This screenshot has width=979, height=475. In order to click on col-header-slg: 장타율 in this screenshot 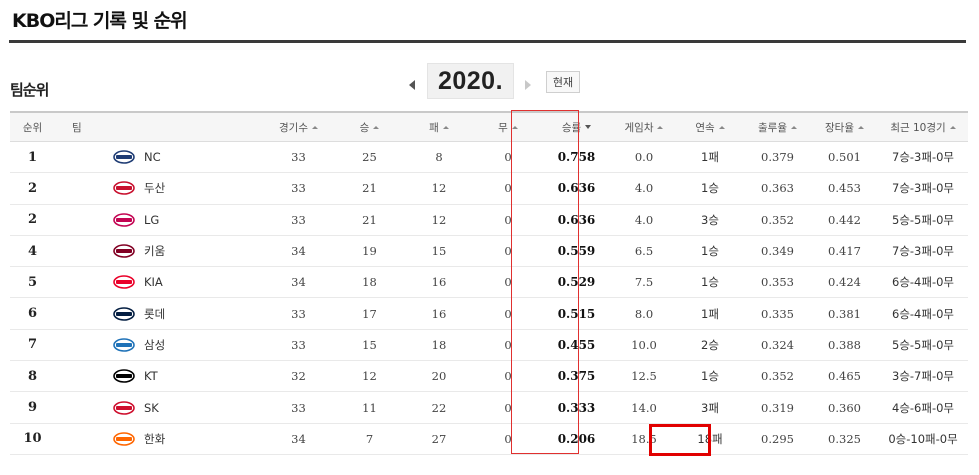, I will do `click(844, 127)`.